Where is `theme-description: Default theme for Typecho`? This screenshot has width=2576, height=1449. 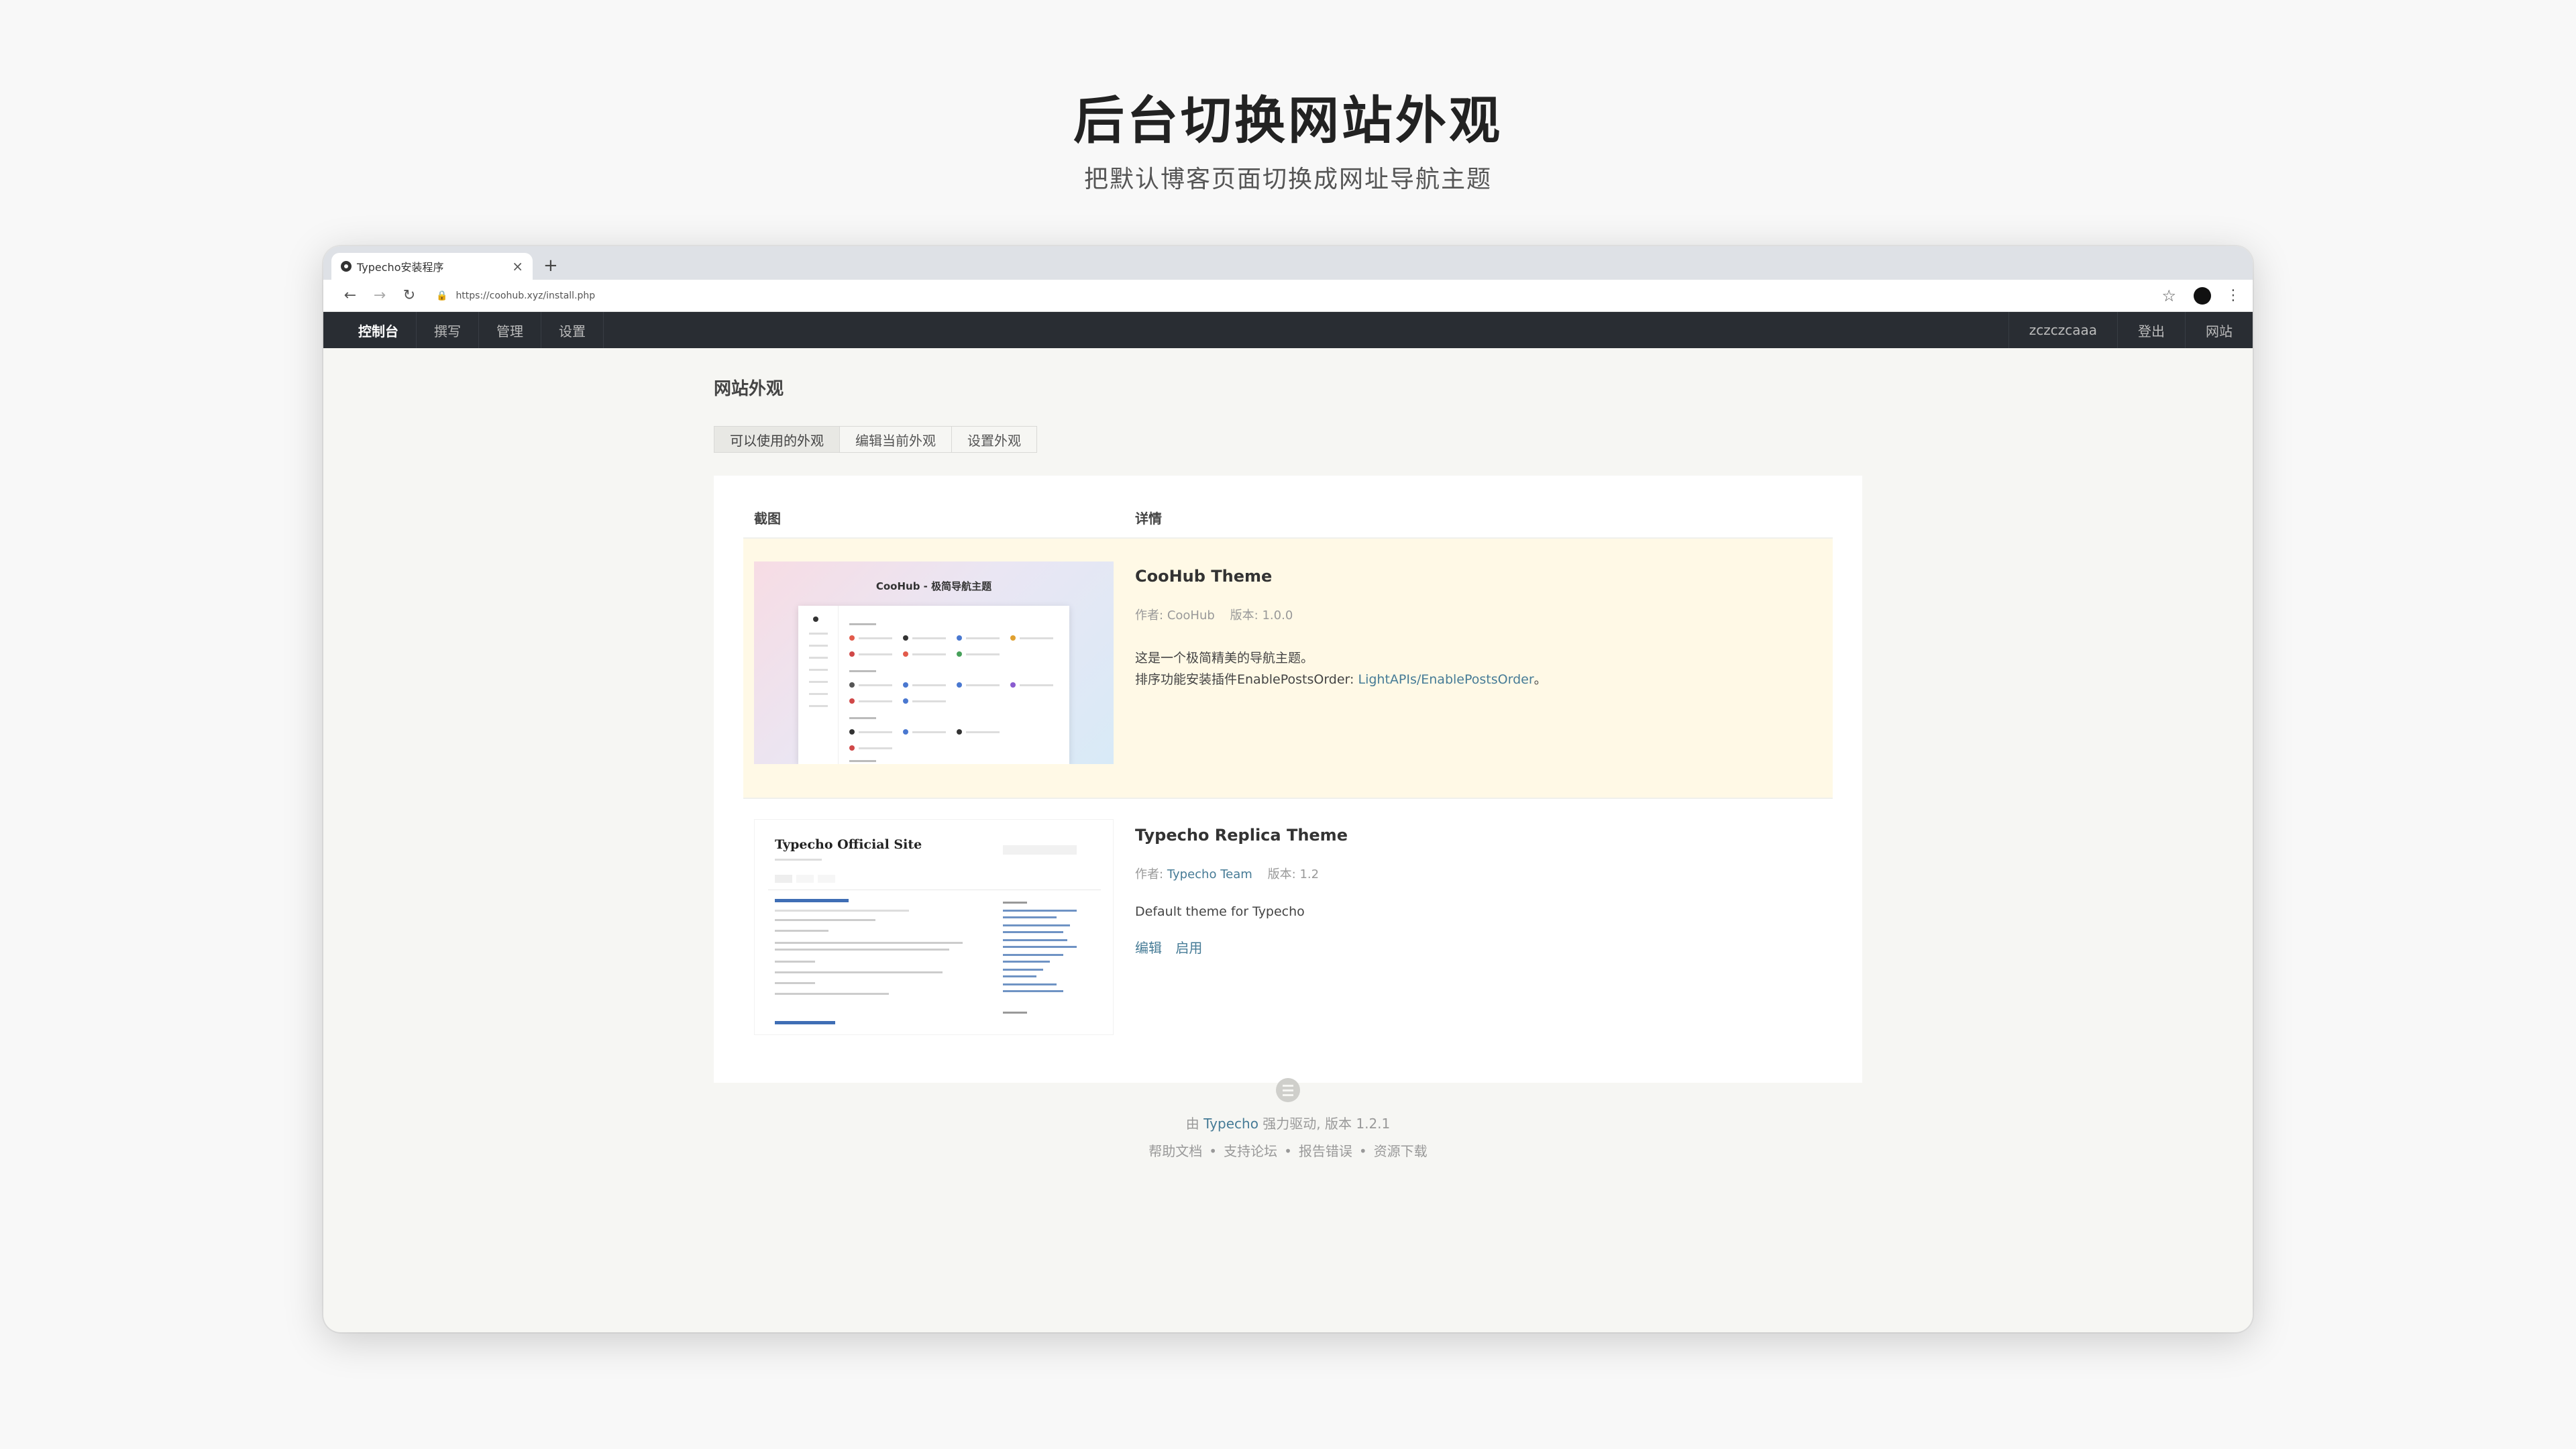 theme-description: Default theme for Typecho is located at coordinates (1220, 911).